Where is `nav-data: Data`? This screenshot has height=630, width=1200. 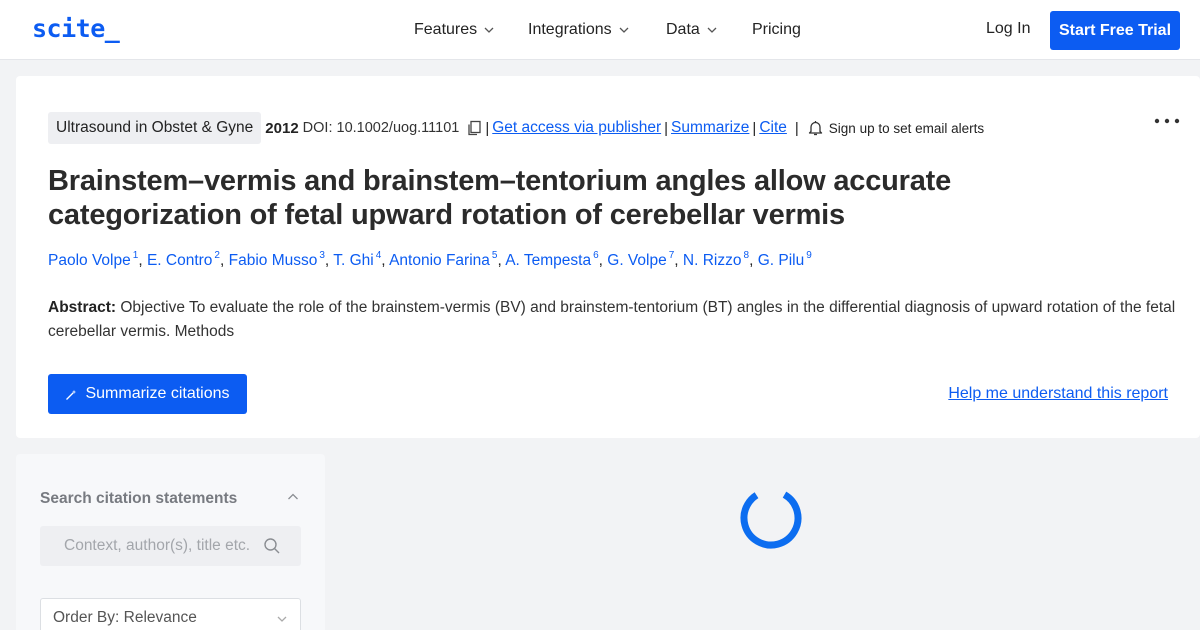
nav-data: Data is located at coordinates (692, 30).